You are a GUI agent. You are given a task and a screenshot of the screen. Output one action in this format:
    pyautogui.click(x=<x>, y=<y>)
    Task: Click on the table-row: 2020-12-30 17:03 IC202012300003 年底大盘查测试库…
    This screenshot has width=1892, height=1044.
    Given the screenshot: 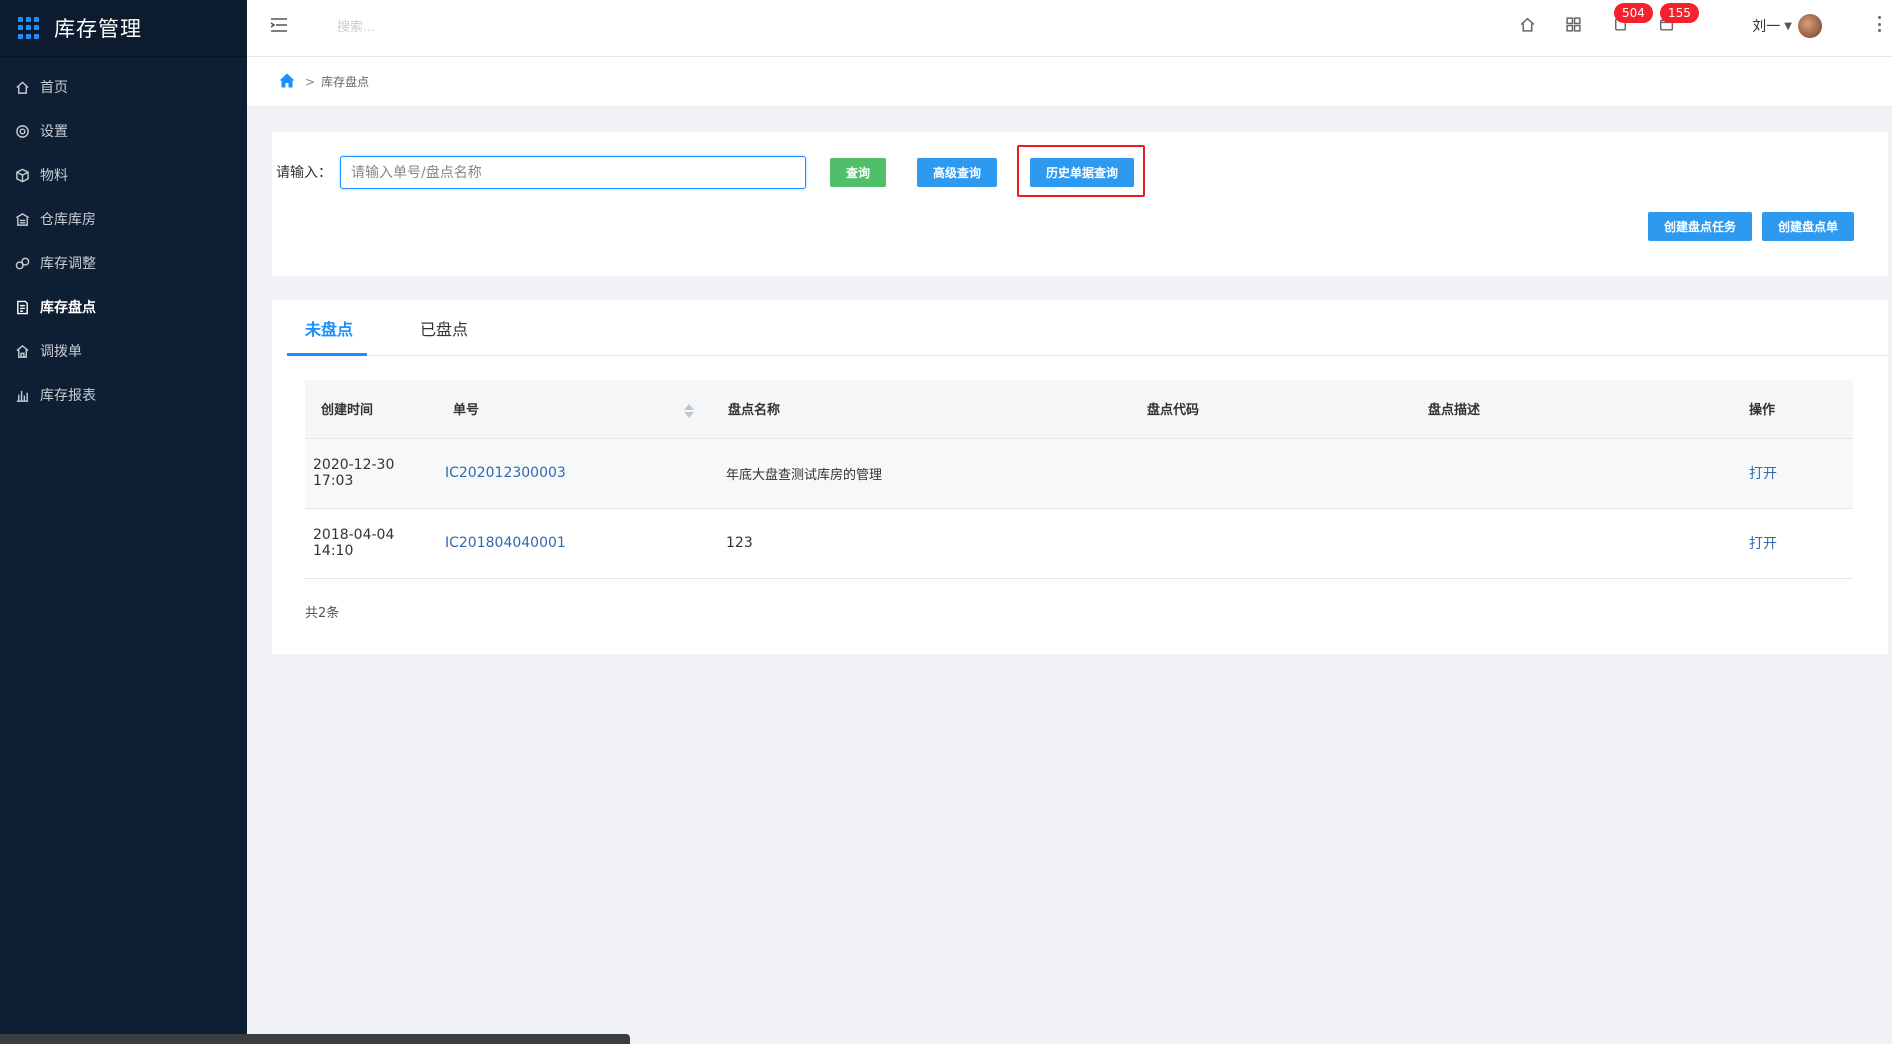 What is the action you would take?
    pyautogui.click(x=1079, y=473)
    